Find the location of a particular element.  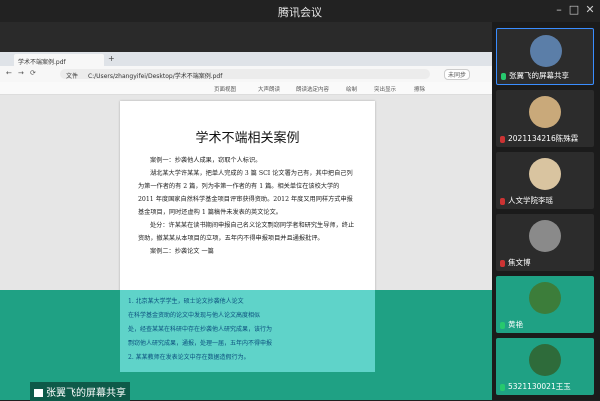

participant-name-row: 5321130021王玉 is located at coordinates (535, 386).